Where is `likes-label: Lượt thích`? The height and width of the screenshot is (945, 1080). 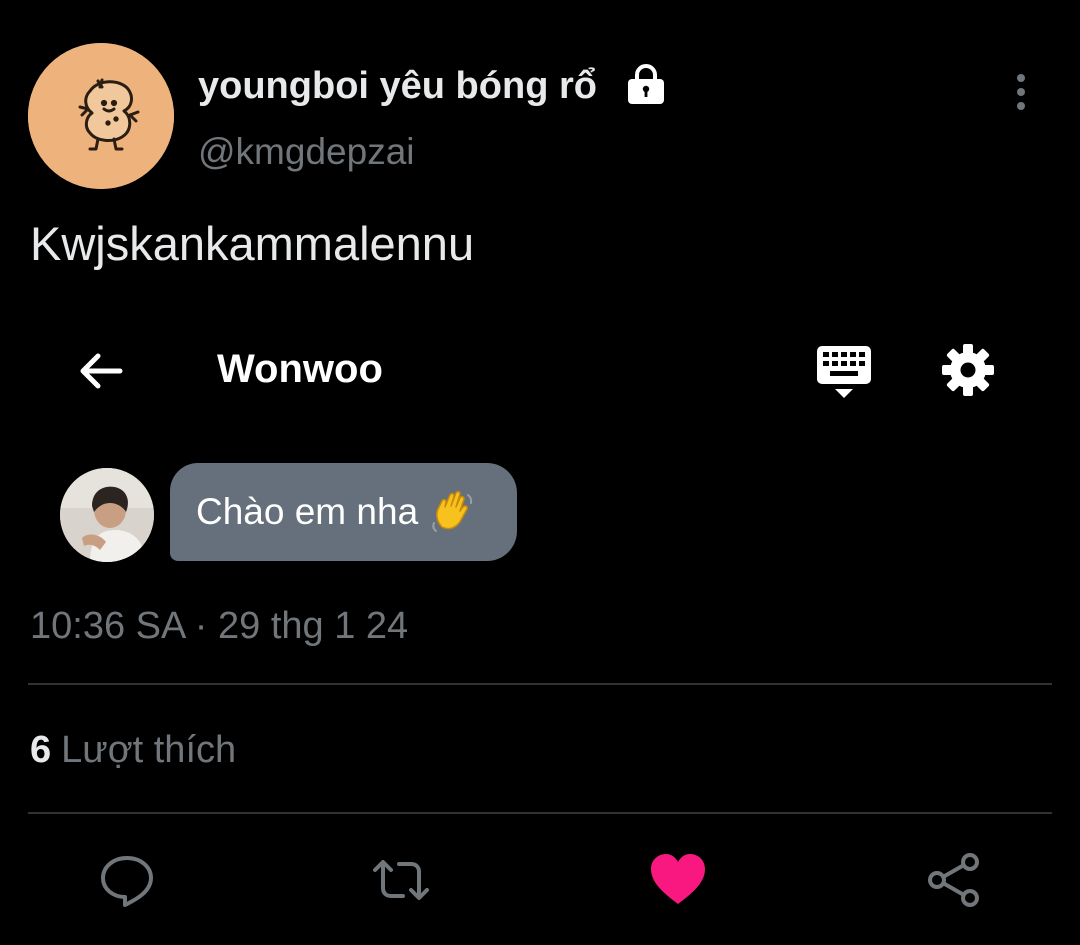 likes-label: Lượt thích is located at coordinates (149, 750).